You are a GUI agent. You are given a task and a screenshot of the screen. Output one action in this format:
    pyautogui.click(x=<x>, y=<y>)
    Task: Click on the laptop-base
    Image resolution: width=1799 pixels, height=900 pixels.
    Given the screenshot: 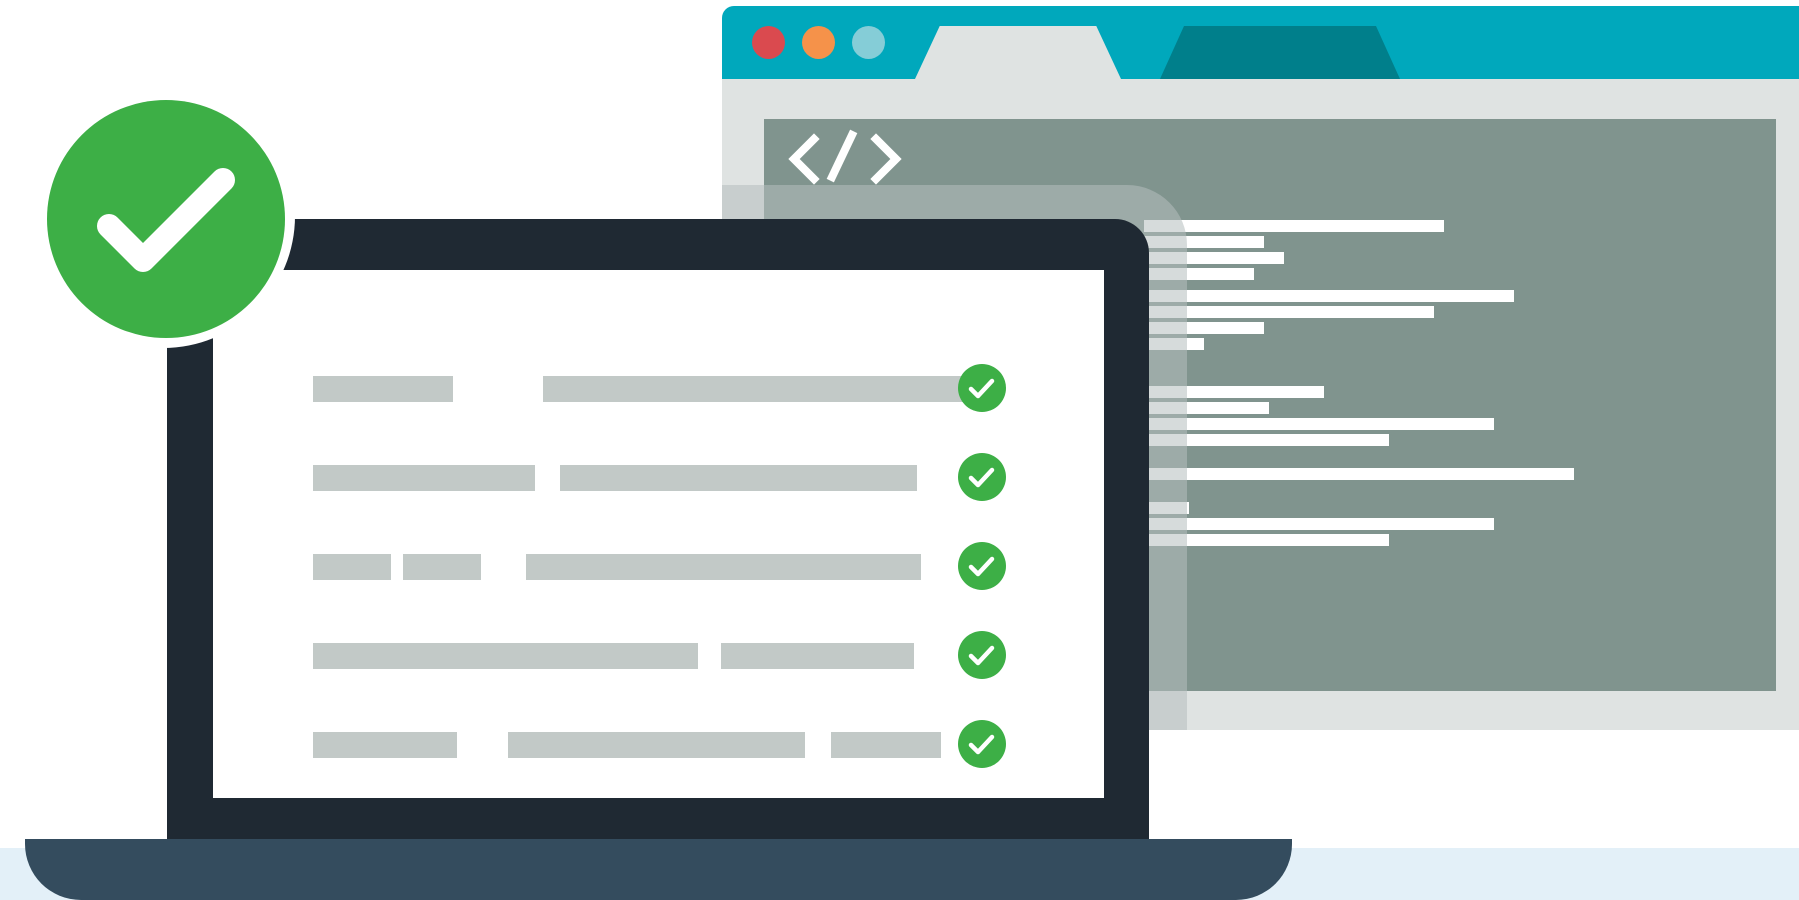 What is the action you would take?
    pyautogui.click(x=658, y=869)
    